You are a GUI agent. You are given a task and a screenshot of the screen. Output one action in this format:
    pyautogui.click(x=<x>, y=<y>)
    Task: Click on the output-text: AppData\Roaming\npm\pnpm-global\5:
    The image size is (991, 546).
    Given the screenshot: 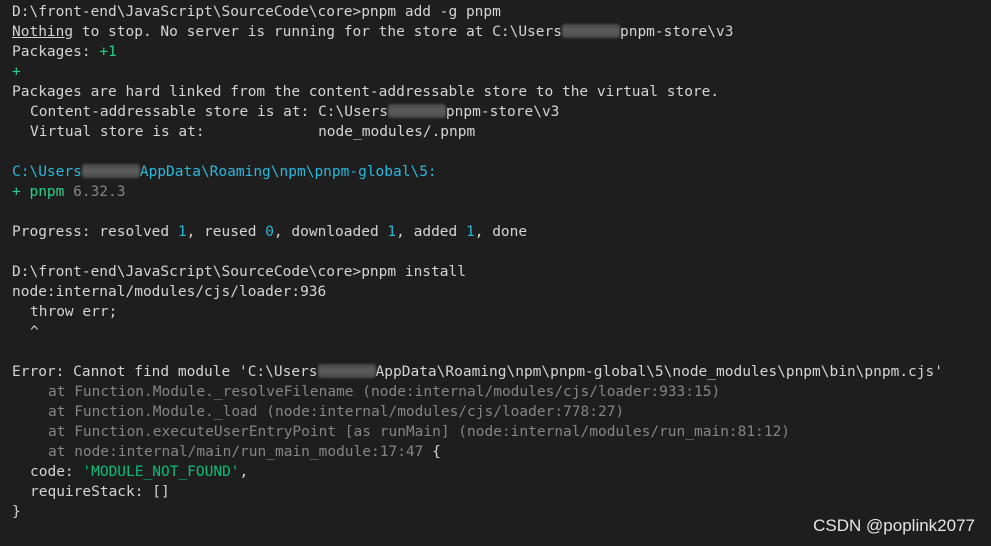 What is the action you would take?
    pyautogui.click(x=288, y=172)
    